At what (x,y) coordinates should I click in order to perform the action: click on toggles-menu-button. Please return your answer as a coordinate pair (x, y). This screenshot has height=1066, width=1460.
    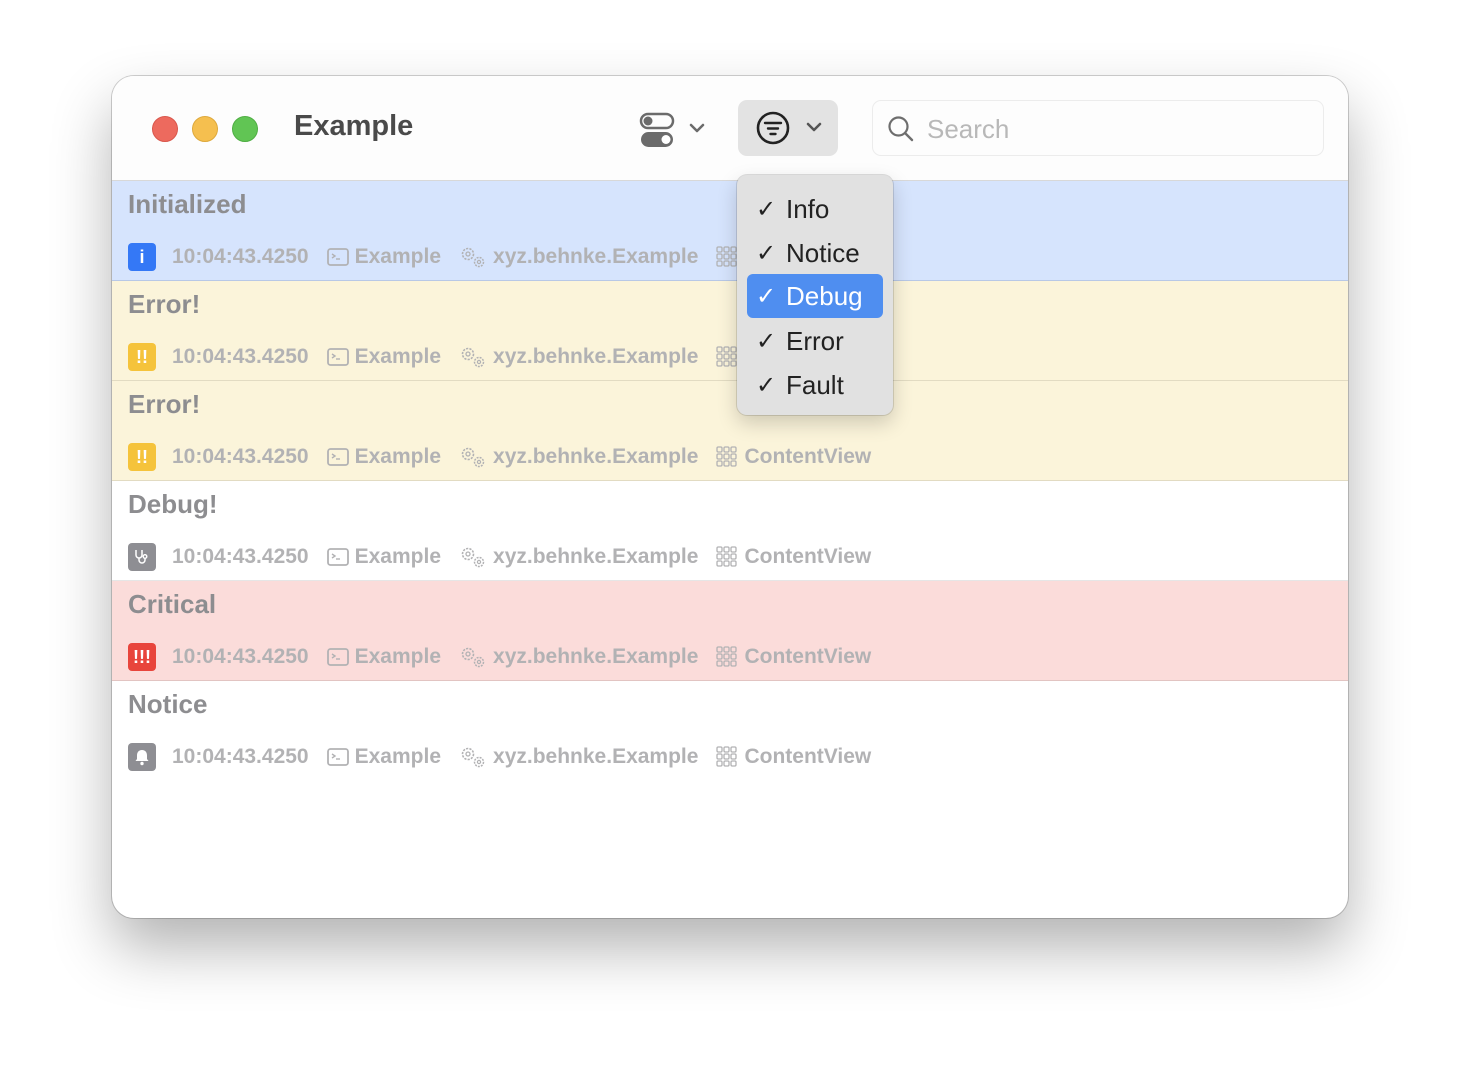
    Looking at the image, I should click on (674, 129).